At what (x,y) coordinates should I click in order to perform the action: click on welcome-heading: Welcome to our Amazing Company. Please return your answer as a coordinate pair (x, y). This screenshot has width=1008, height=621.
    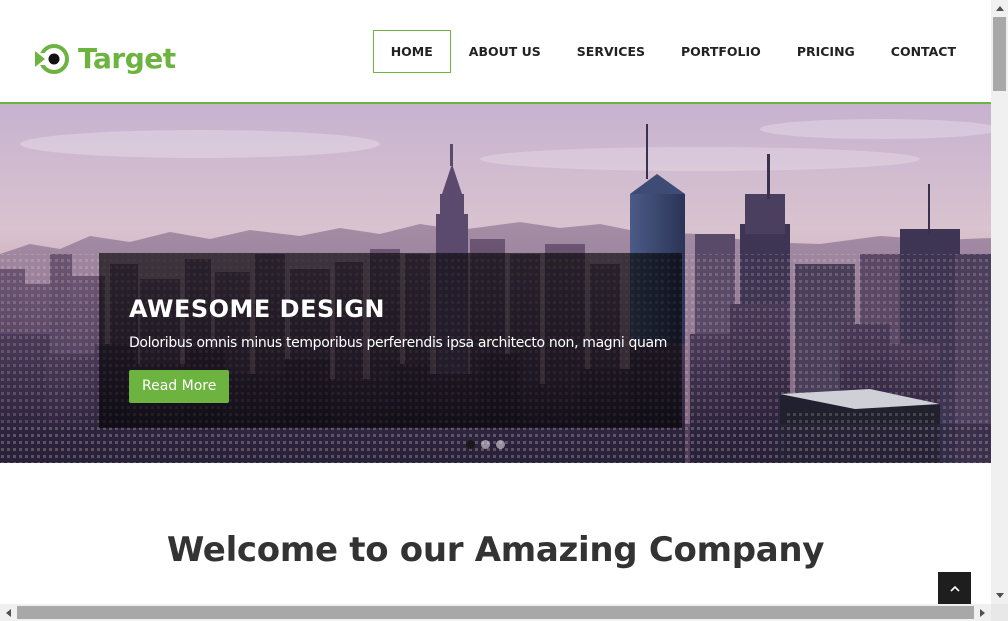
    Looking at the image, I should click on (495, 550).